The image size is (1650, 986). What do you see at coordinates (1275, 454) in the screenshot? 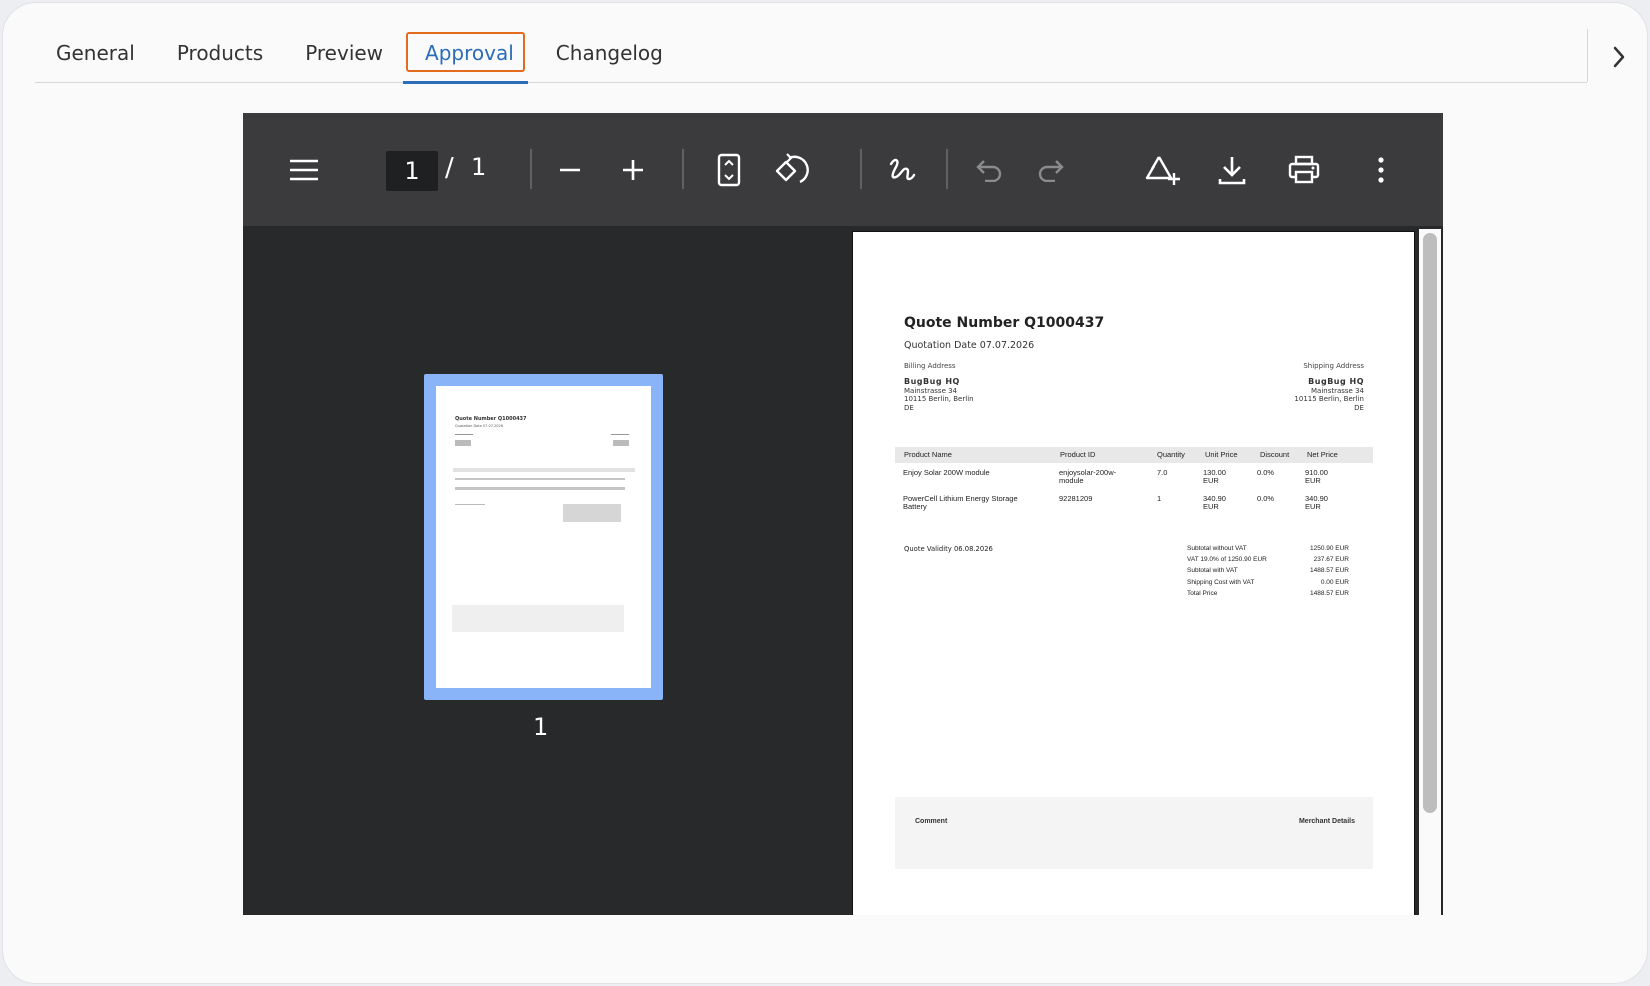
I see `column-header: Discount` at bounding box center [1275, 454].